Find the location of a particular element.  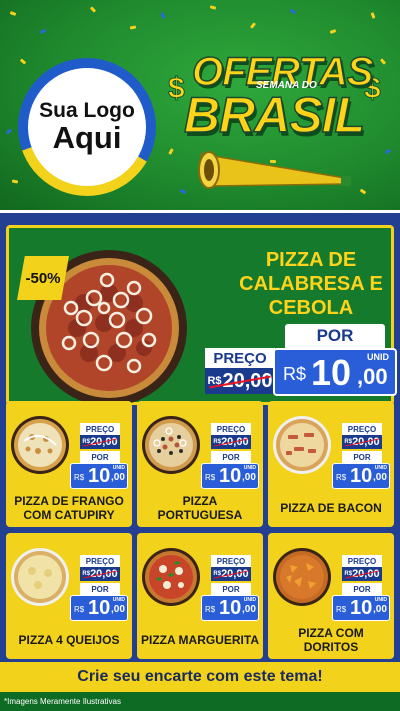

doritos-pizza-image is located at coordinates (302, 577).